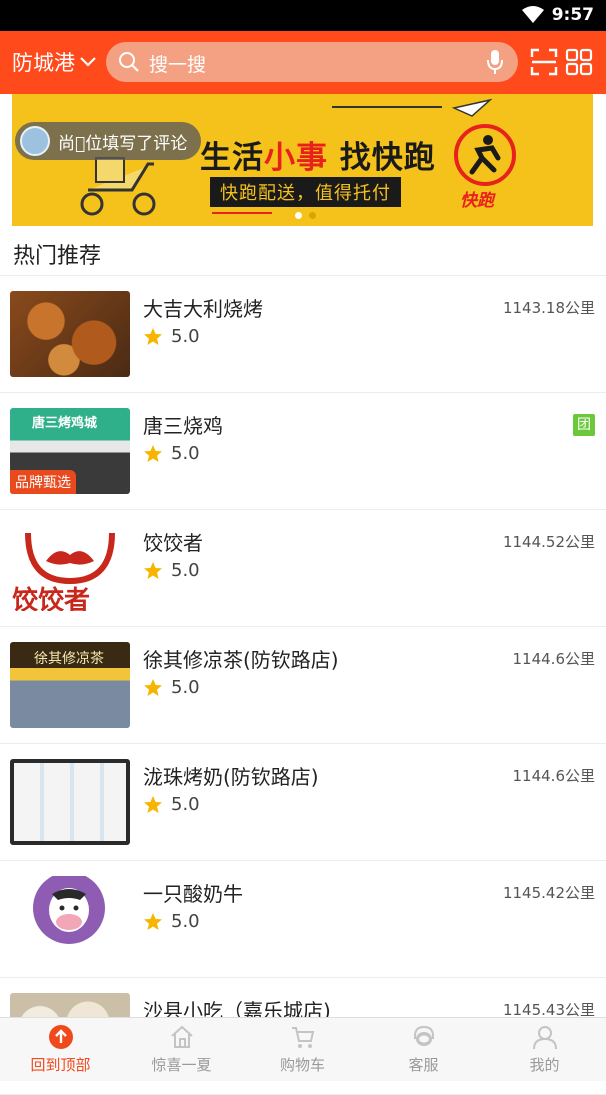  Describe the element at coordinates (548, 542) in the screenshot. I see `shop-distance: 1144.52公里` at that location.